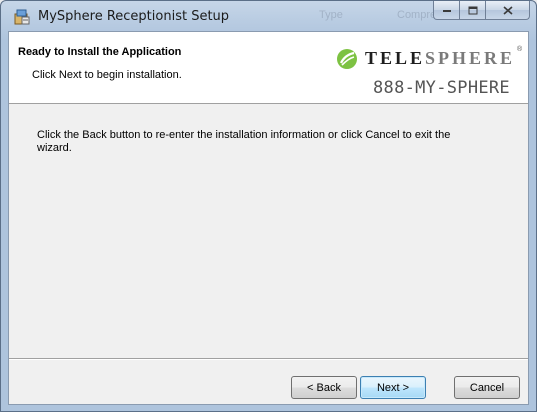 The width and height of the screenshot is (537, 412). I want to click on button-divider, so click(268, 359).